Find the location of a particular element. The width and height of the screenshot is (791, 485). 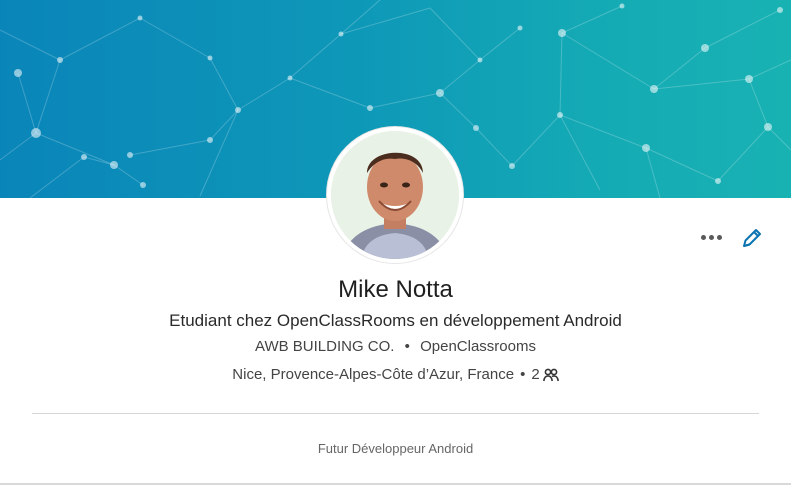

school-link: OpenClassrooms is located at coordinates (478, 346).